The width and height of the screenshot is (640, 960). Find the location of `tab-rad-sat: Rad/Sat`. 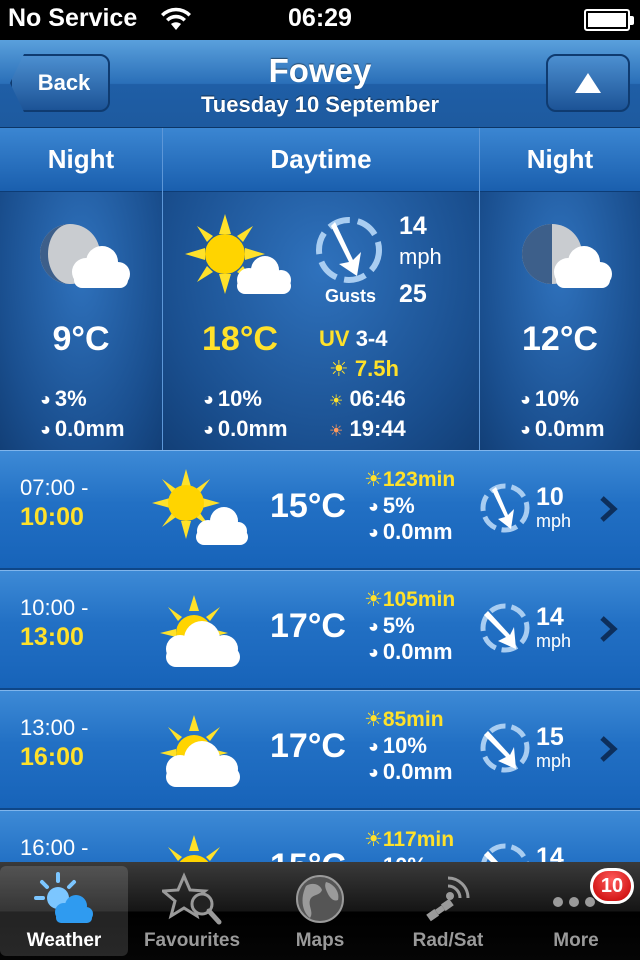

tab-rad-sat: Rad/Sat is located at coordinates (448, 911).